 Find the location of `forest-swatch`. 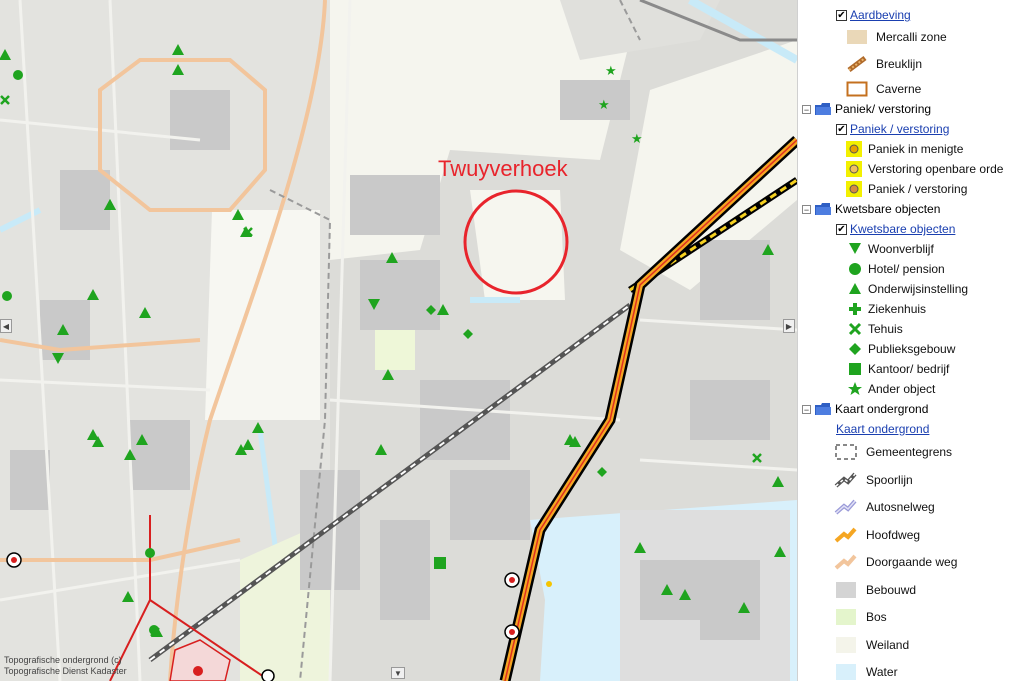

forest-swatch is located at coordinates (846, 617).